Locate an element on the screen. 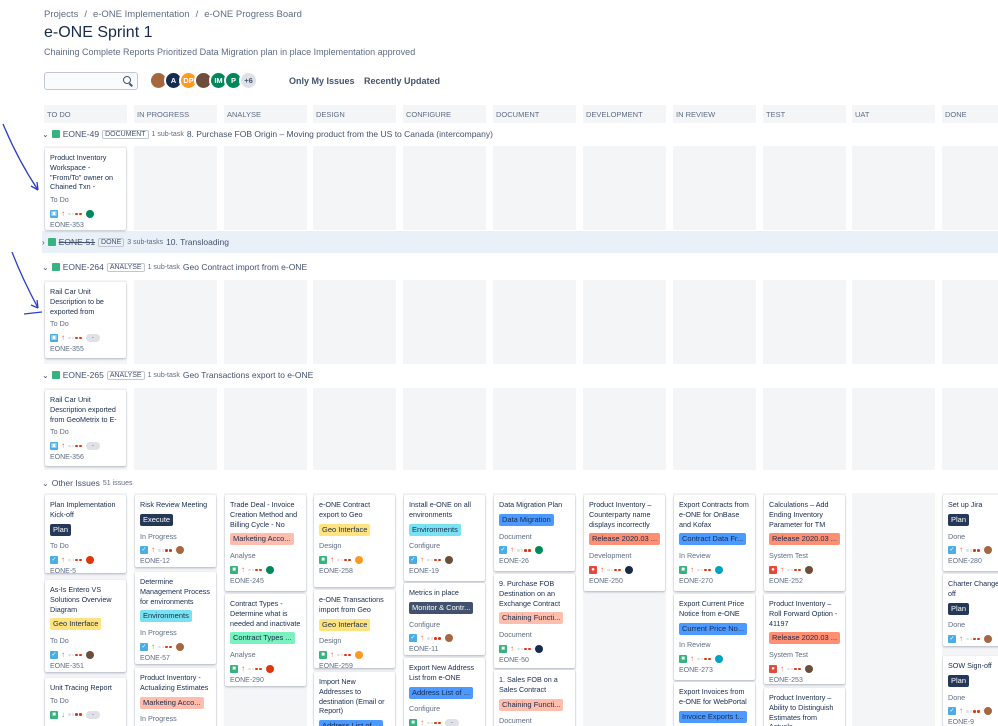  issue-key: EONE-57 is located at coordinates (175, 659).